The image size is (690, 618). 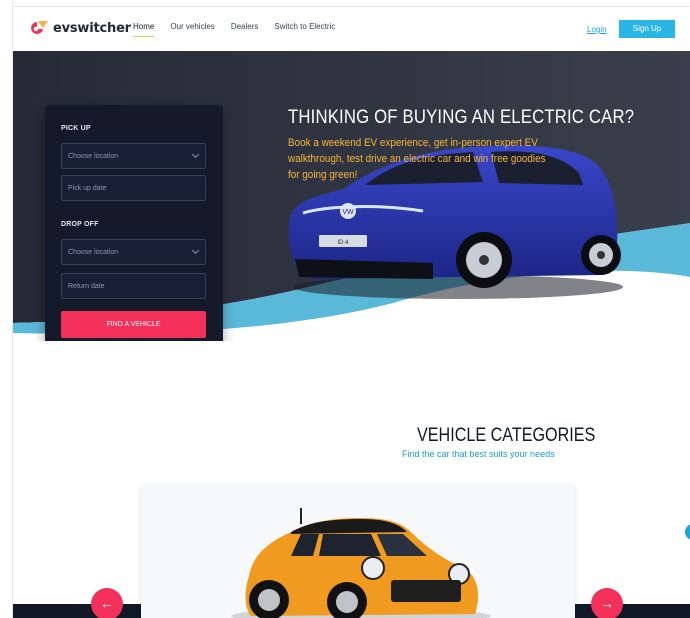 What do you see at coordinates (39, 27) in the screenshot?
I see `logo-mark-icon` at bounding box center [39, 27].